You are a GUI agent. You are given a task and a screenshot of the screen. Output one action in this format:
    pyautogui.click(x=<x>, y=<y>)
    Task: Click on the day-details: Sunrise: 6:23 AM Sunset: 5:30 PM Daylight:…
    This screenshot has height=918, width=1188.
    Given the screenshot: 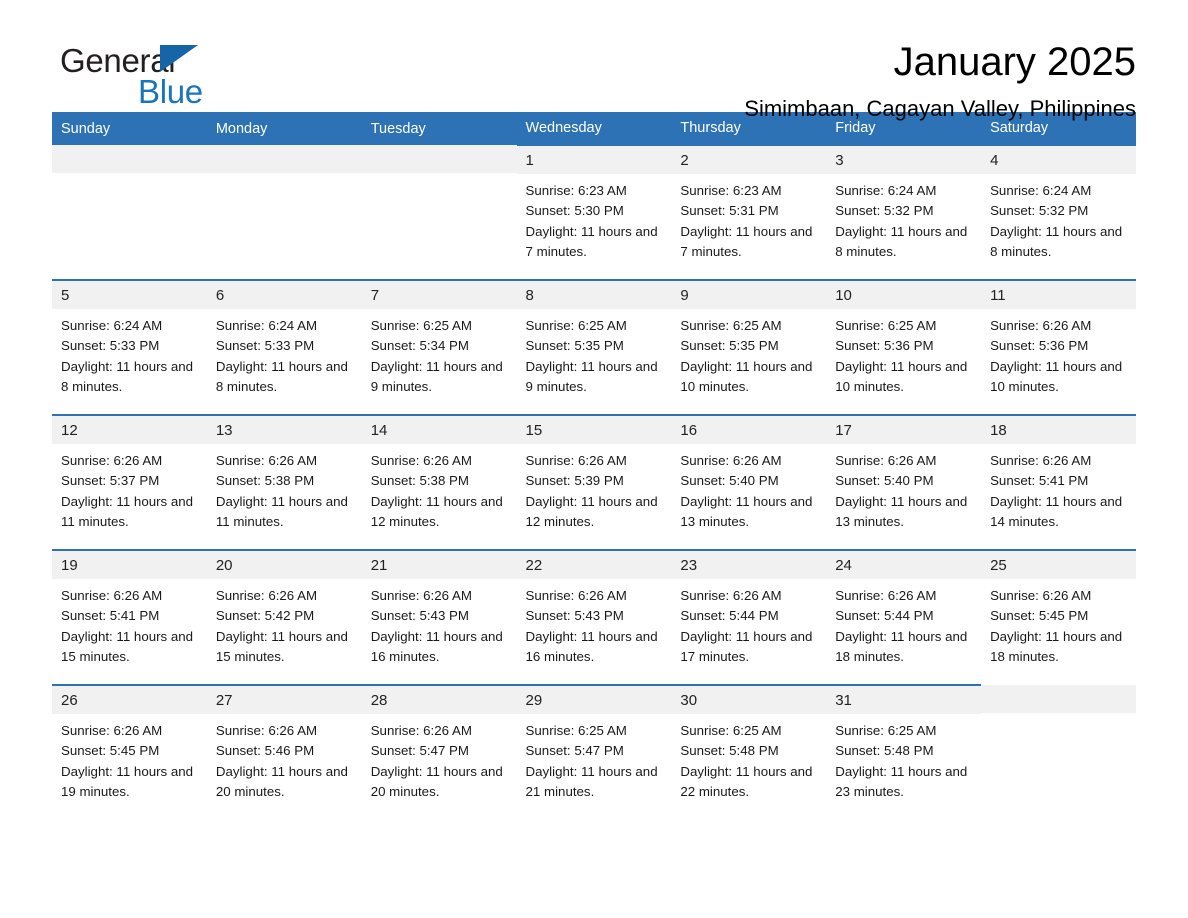 What is the action you would take?
    pyautogui.click(x=594, y=218)
    